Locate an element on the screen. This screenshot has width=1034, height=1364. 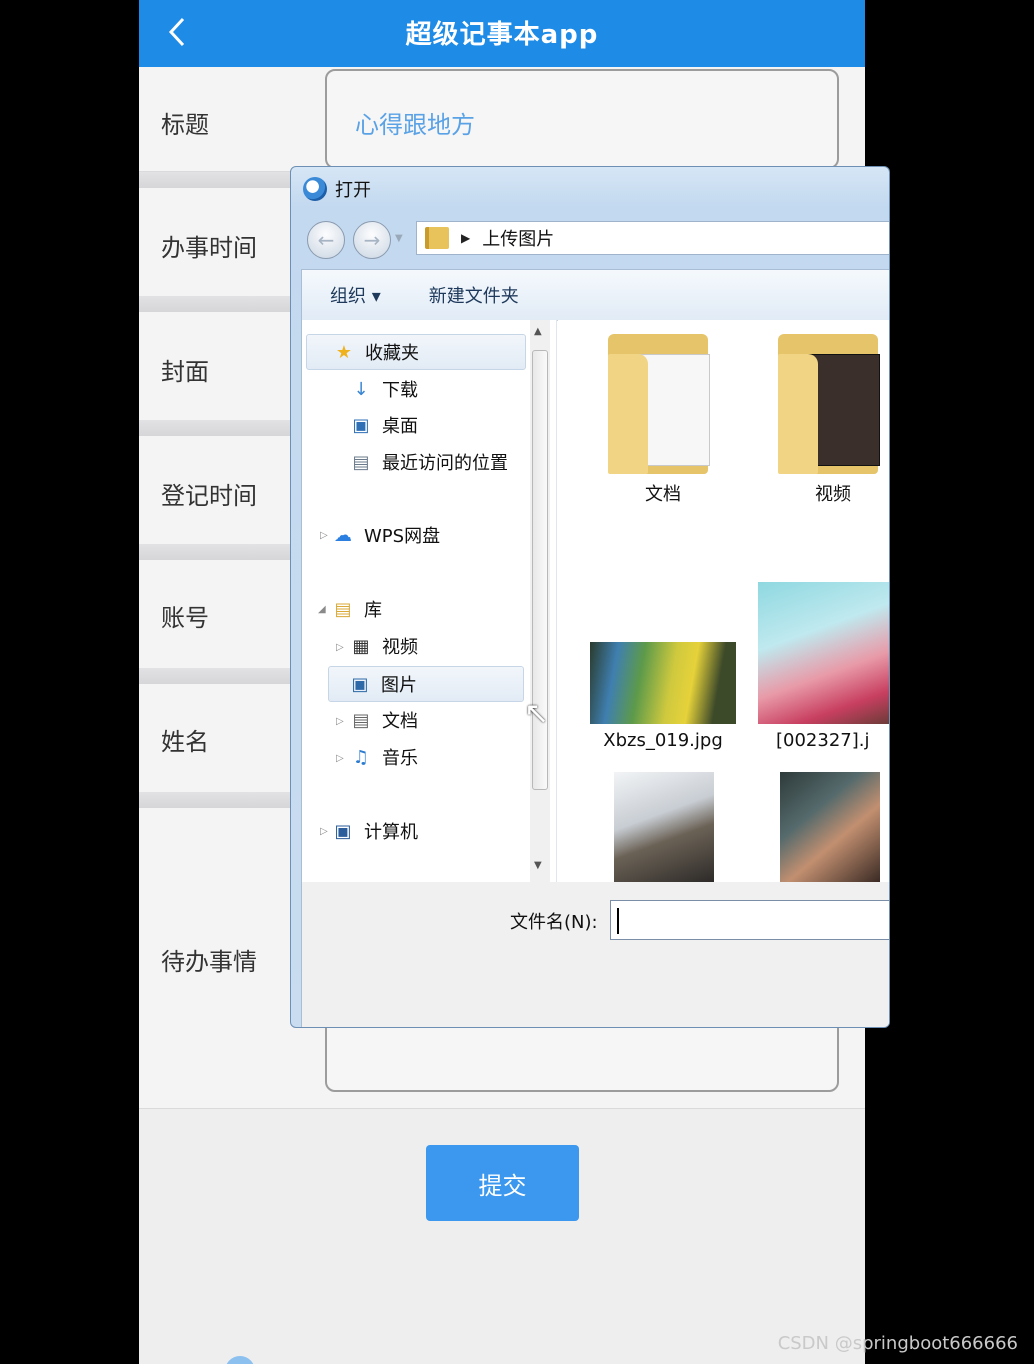
computer-icon: ▣ is located at coordinates (343, 831).